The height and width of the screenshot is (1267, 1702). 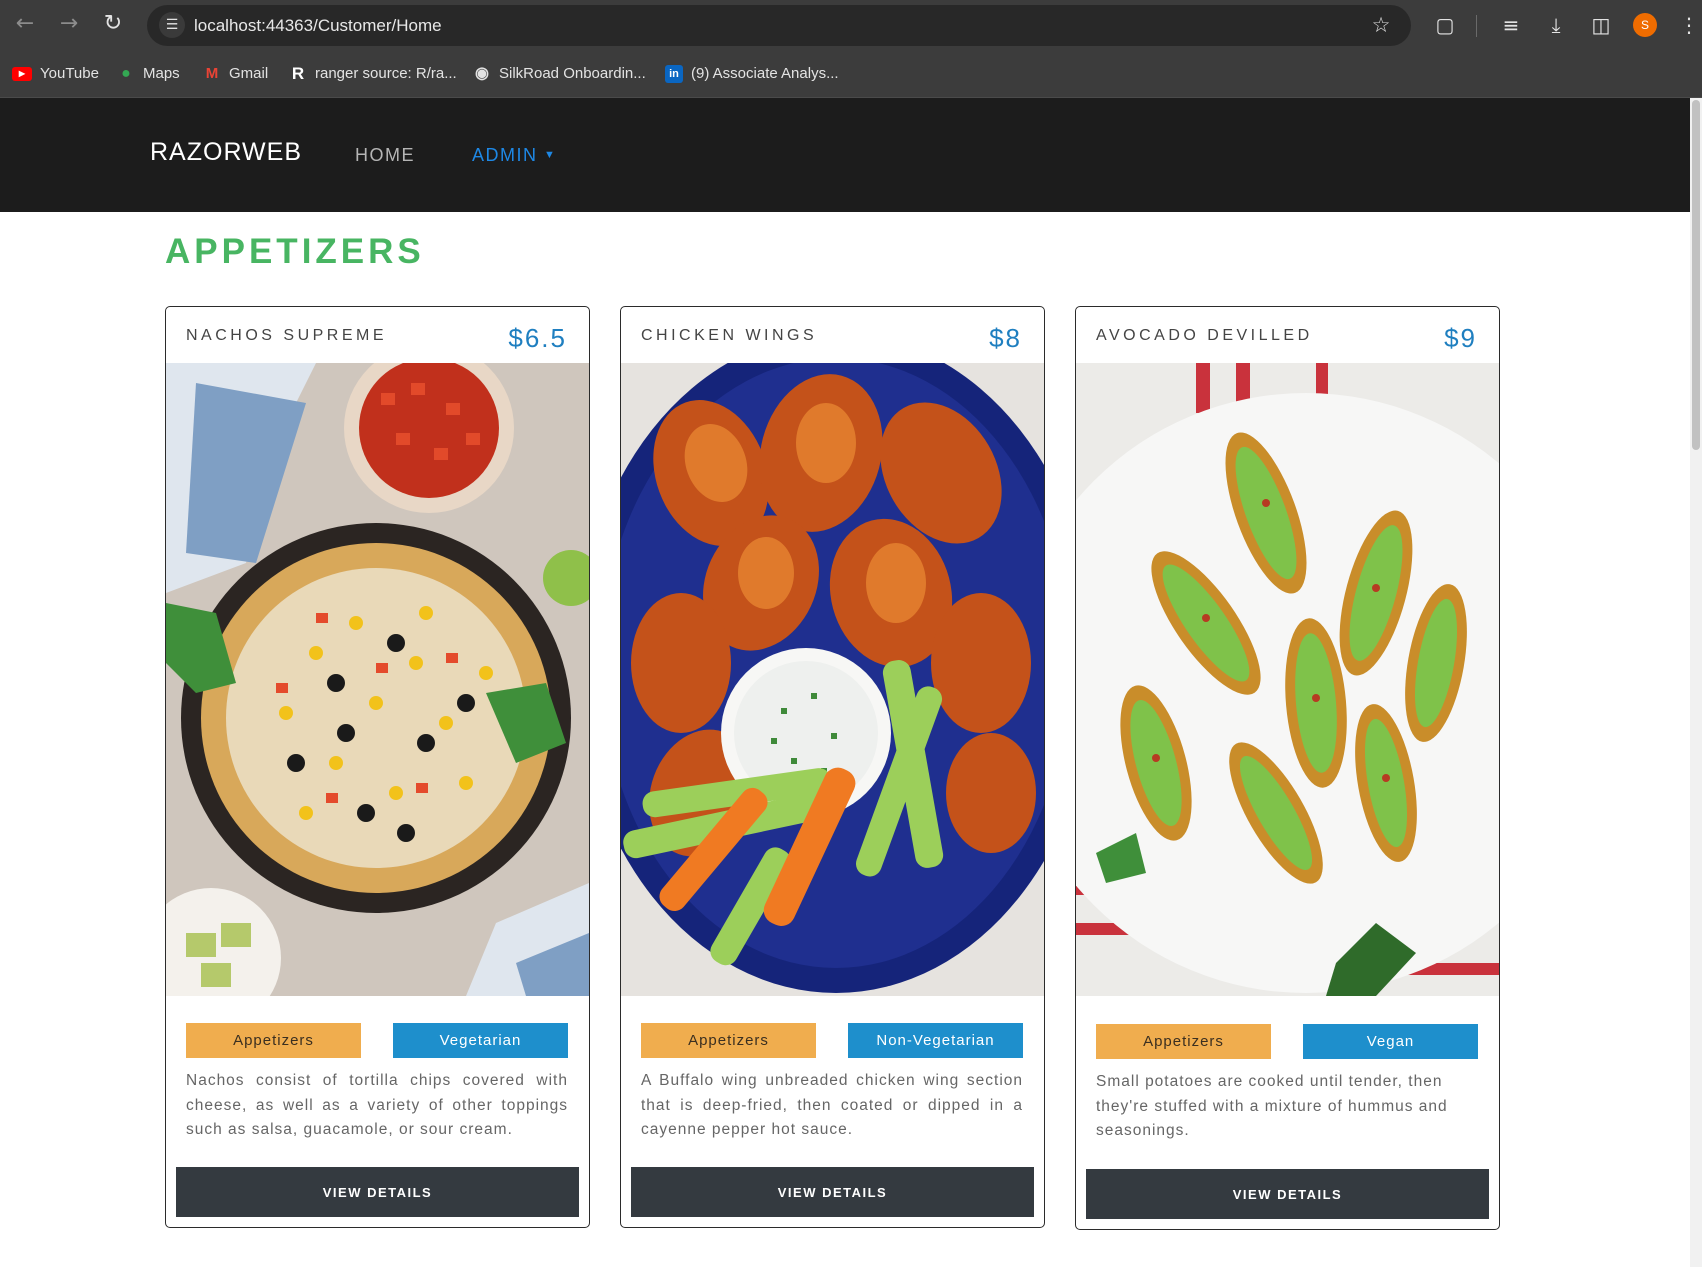 What do you see at coordinates (249, 73) in the screenshot?
I see `bookmark-label: Gmail` at bounding box center [249, 73].